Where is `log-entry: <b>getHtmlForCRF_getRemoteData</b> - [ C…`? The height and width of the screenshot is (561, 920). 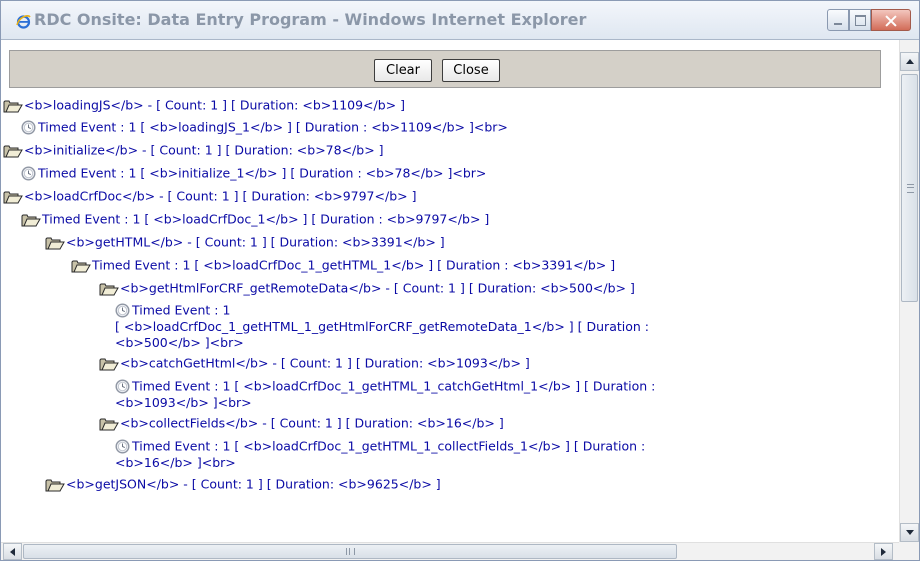 log-entry: <b>getHtmlForCRF_getRemoteData</b> - [ C… is located at coordinates (367, 288).